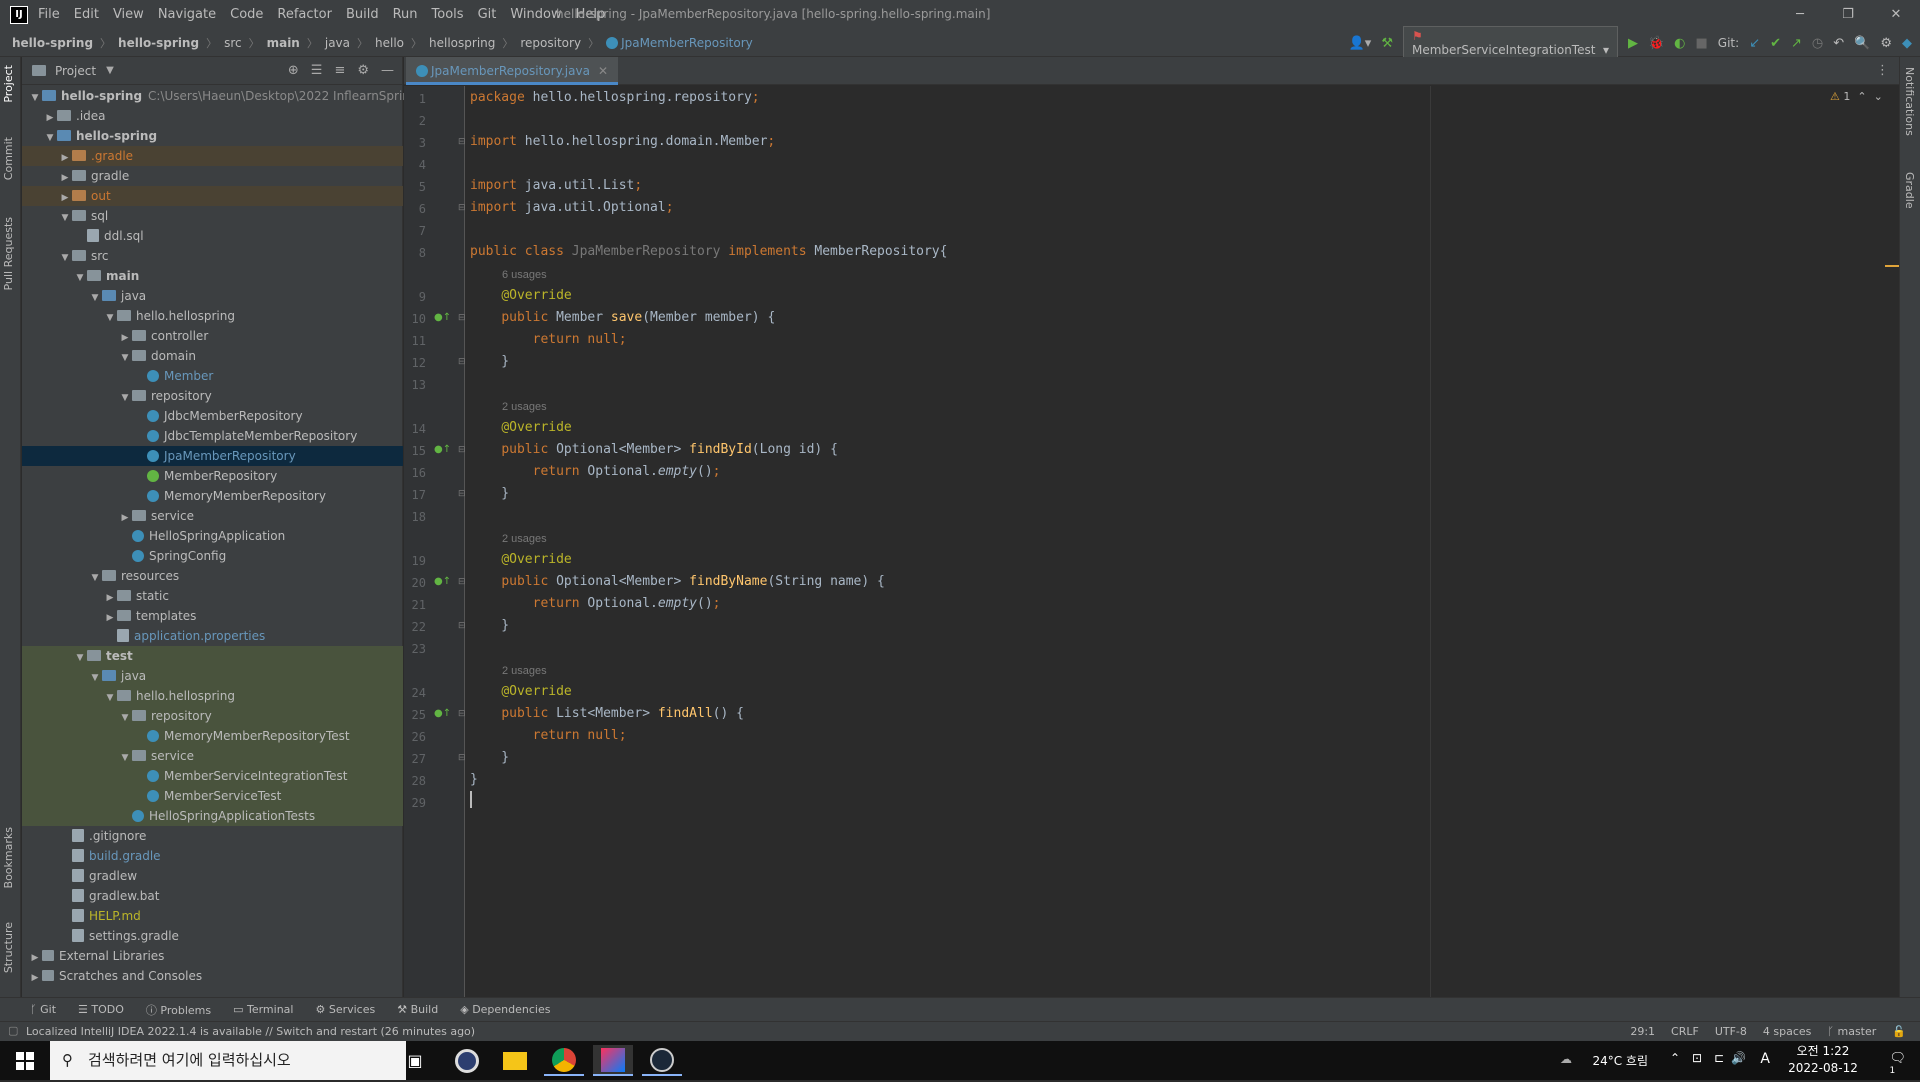 This screenshot has height=1082, width=1920. What do you see at coordinates (212, 116) in the screenshot?
I see `tree-item: ▶ .idea` at bounding box center [212, 116].